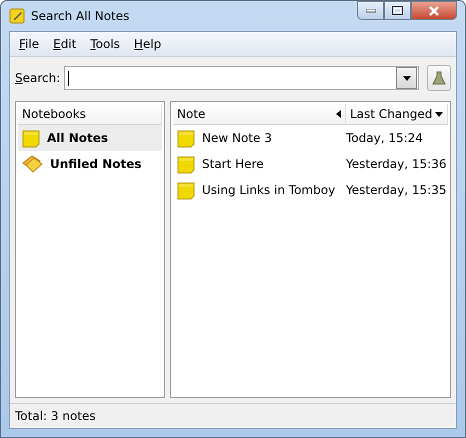  What do you see at coordinates (396, 164) in the screenshot?
I see `date-cell-text: Yesterday, 15:36` at bounding box center [396, 164].